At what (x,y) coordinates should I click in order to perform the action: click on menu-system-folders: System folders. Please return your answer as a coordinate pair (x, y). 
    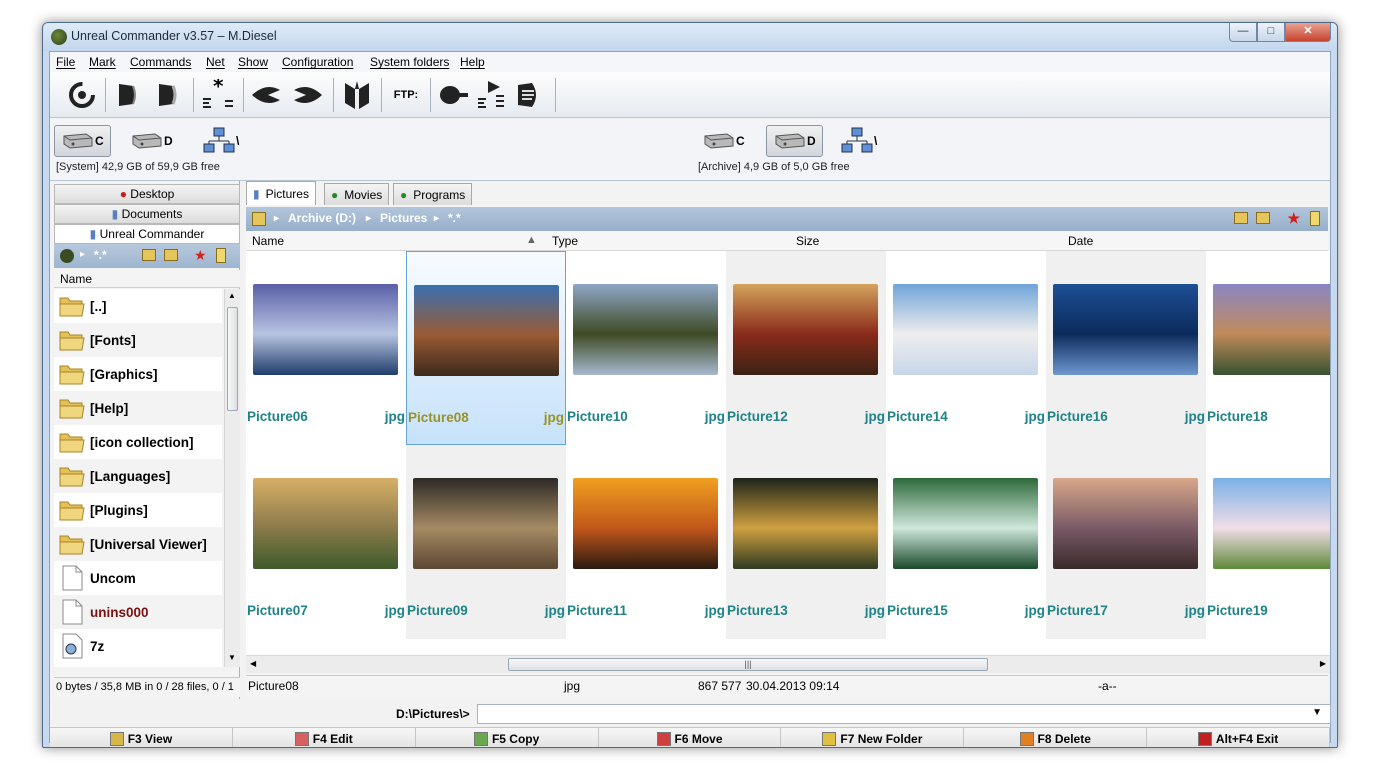
    Looking at the image, I should click on (409, 62).